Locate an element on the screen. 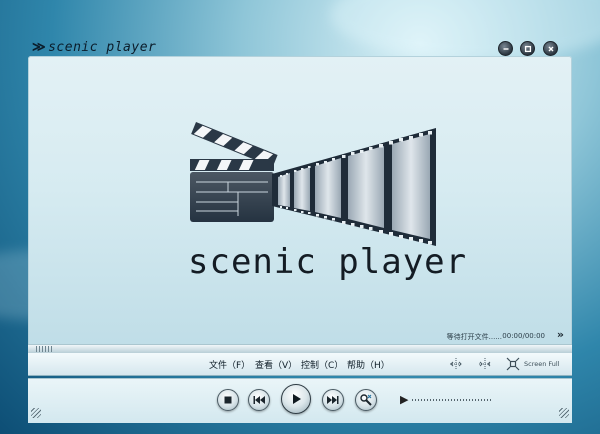  background-streak is located at coordinates (465, 30).